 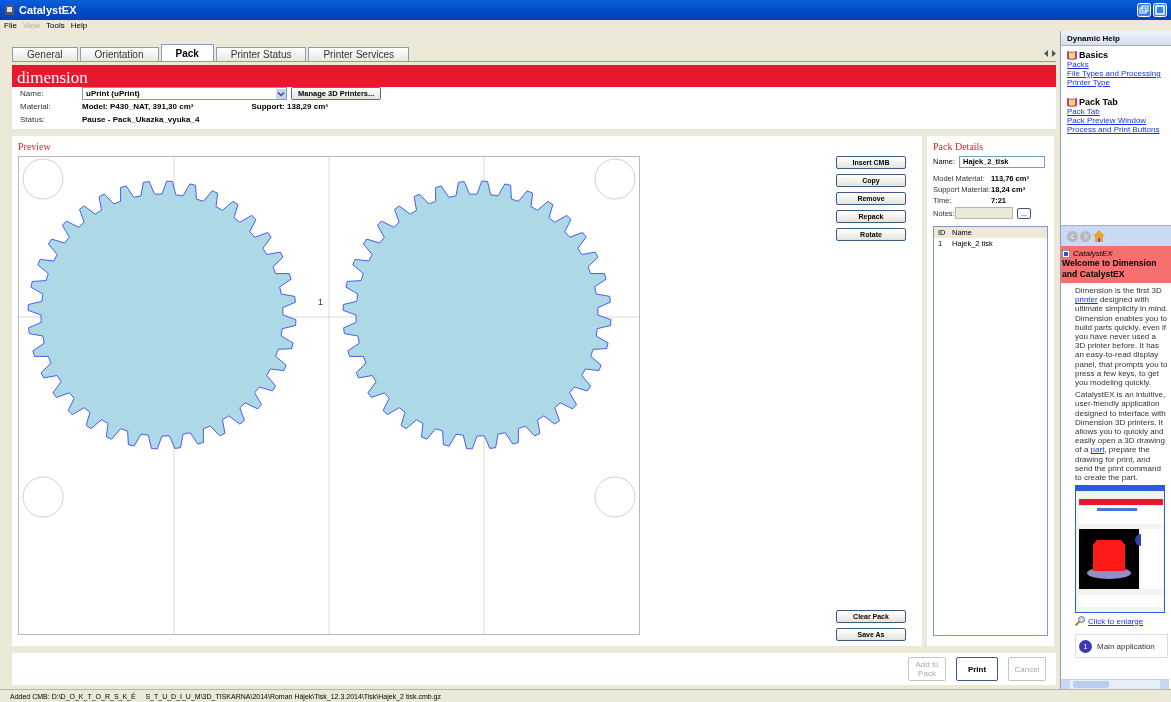 I want to click on article-paragraph: CatalystEX is an intuitive, user-friendly application designed to interface with Dimension 3D printers. It allows you to quickly and easily open a 3D drawing of a part, prepare the drawing for print, and send the print command to create the part., so click(x=1121, y=436).